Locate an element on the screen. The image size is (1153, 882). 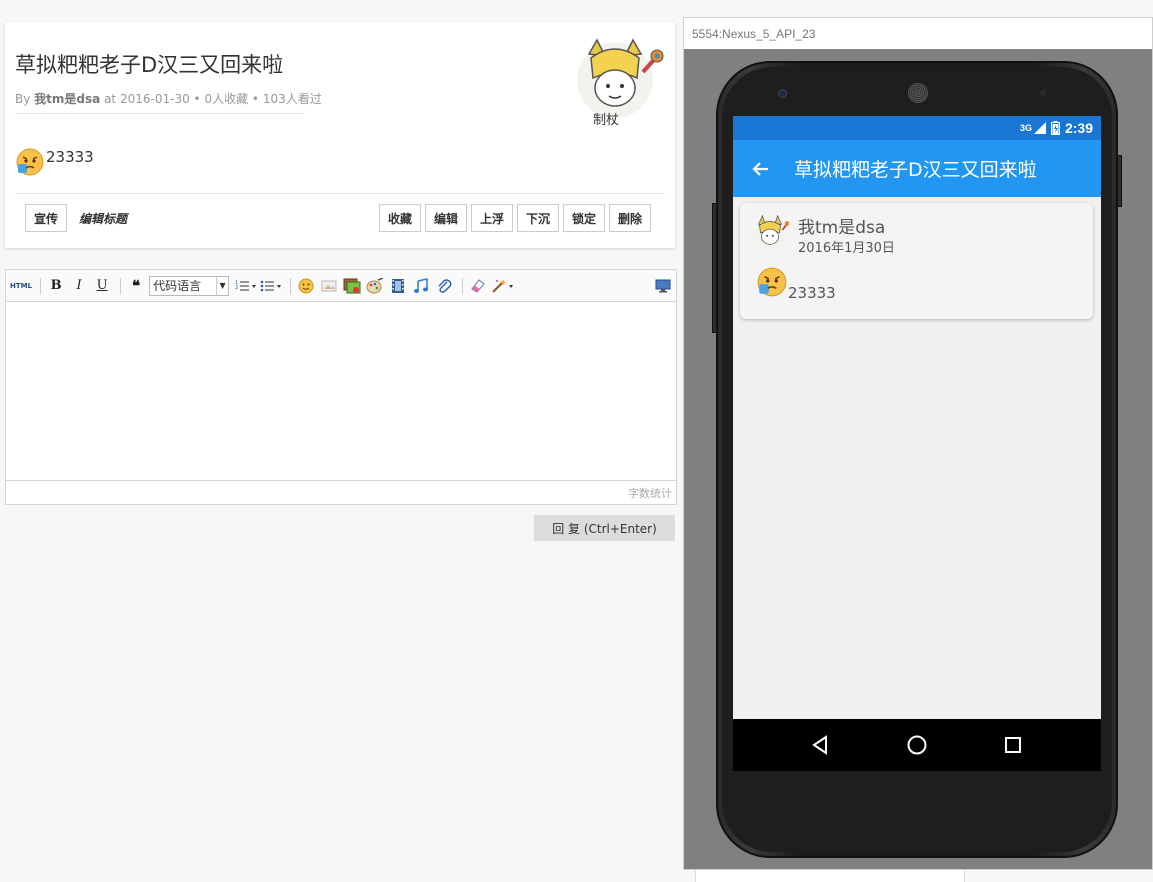
lock-button: 锁定 is located at coordinates (584, 218).